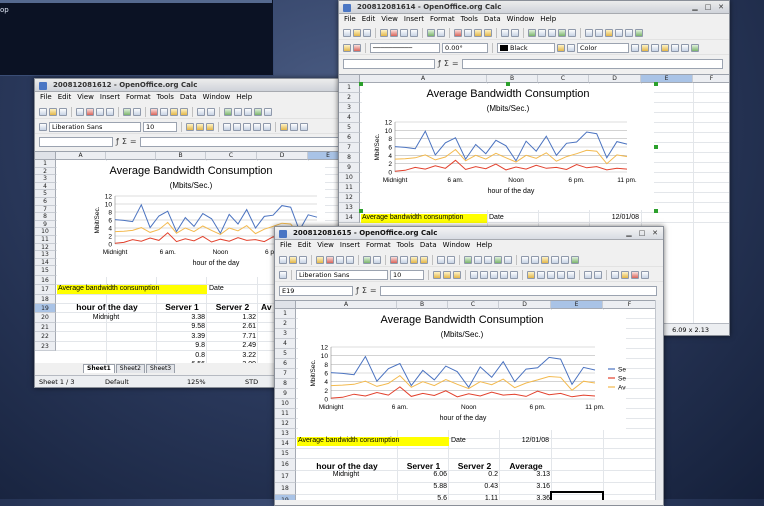  I want to click on cell-value-s1: 3.39, so click(182, 337).